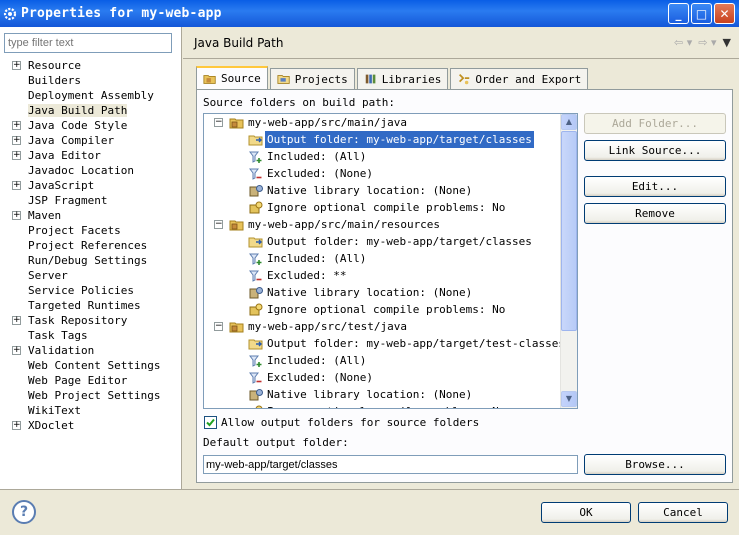 The width and height of the screenshot is (739, 535). Describe the element at coordinates (320, 173) in the screenshot. I see `tree-node-label: Excluded: (None)` at that location.